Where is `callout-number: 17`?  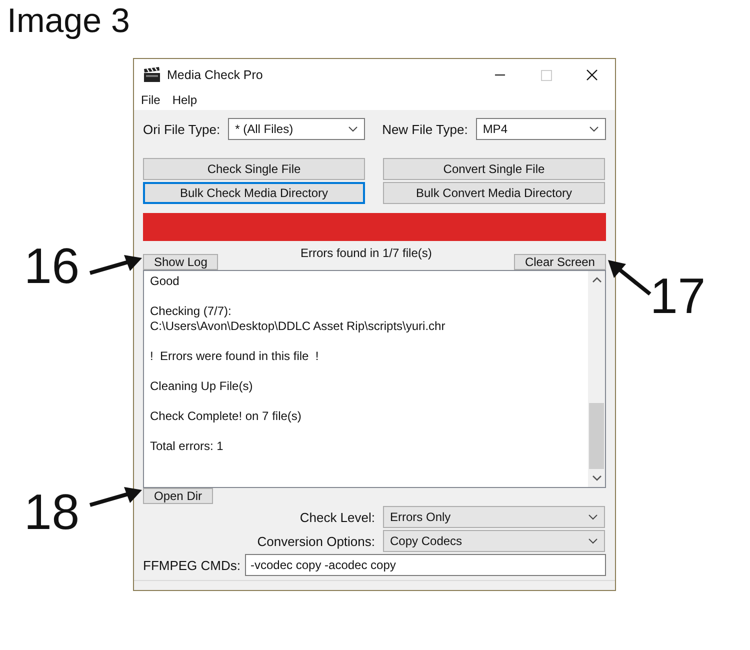 callout-number: 17 is located at coordinates (678, 296).